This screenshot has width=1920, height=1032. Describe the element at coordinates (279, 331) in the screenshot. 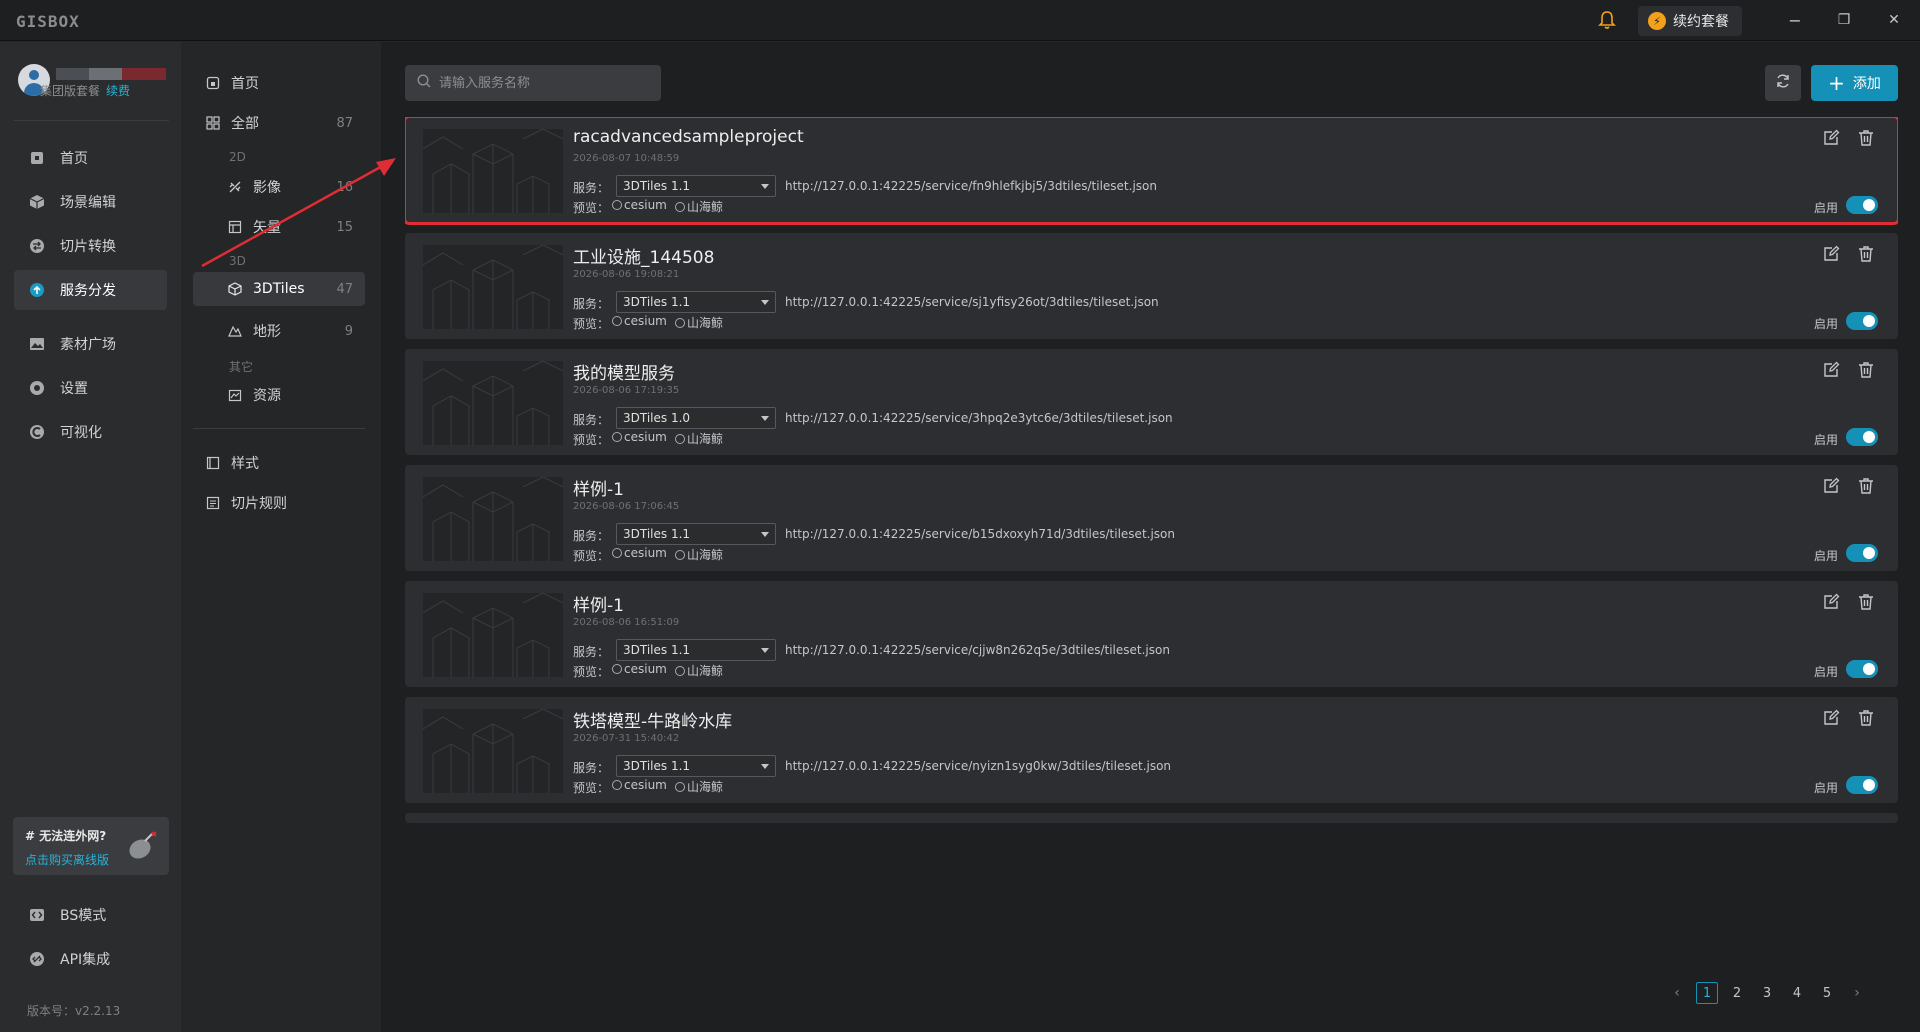

I see `category-terrain: 地形 9` at that location.